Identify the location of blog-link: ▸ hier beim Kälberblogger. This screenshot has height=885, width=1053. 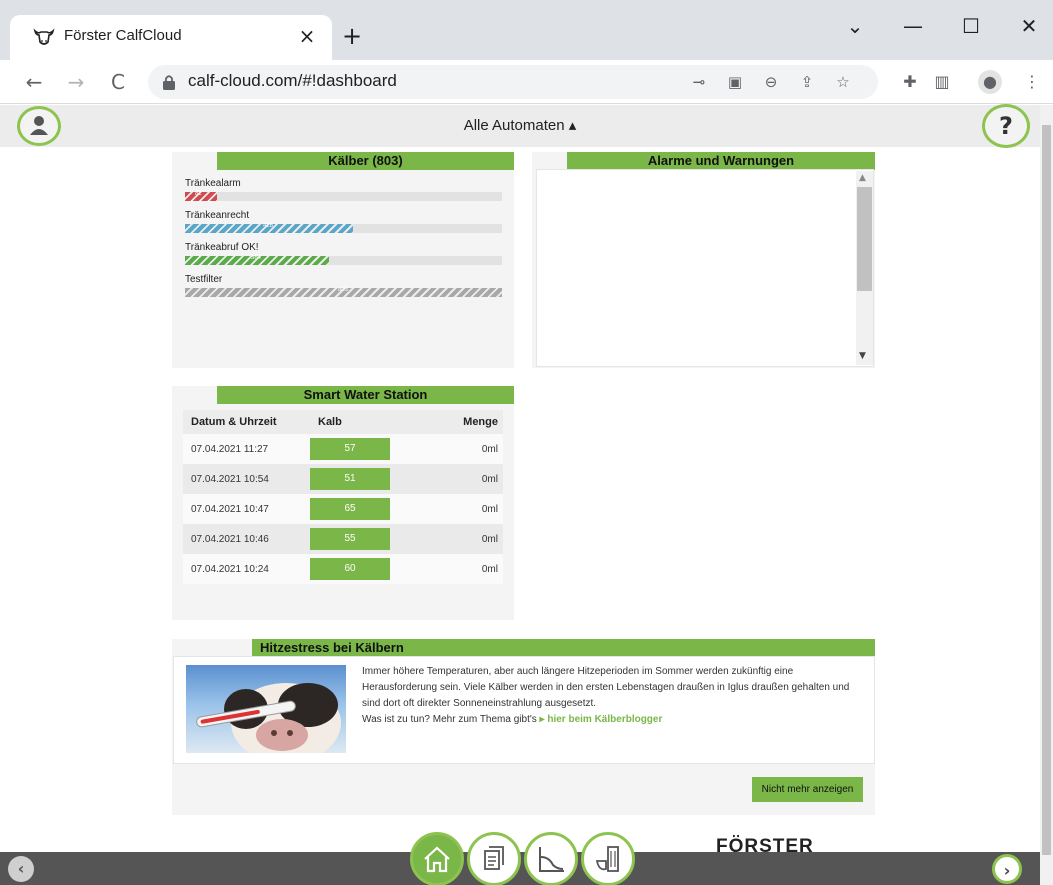
(601, 719).